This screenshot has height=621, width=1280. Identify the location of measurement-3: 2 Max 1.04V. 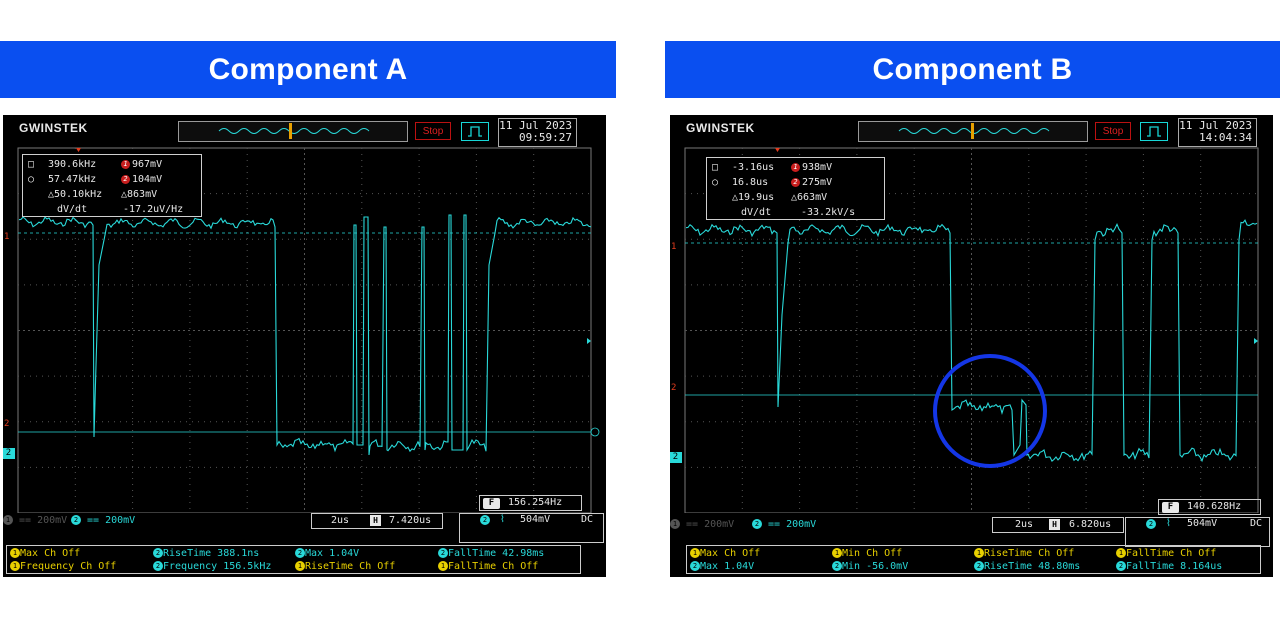
(327, 553).